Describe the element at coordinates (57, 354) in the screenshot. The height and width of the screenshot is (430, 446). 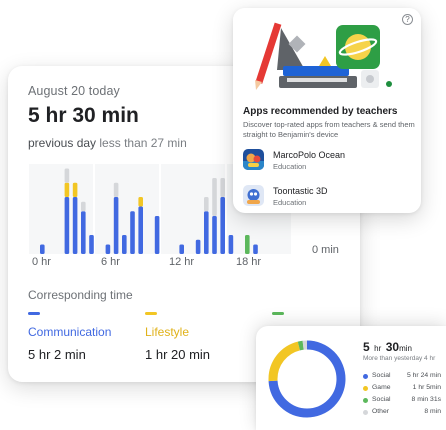
I see `category-time: 5 hr 2 min` at that location.